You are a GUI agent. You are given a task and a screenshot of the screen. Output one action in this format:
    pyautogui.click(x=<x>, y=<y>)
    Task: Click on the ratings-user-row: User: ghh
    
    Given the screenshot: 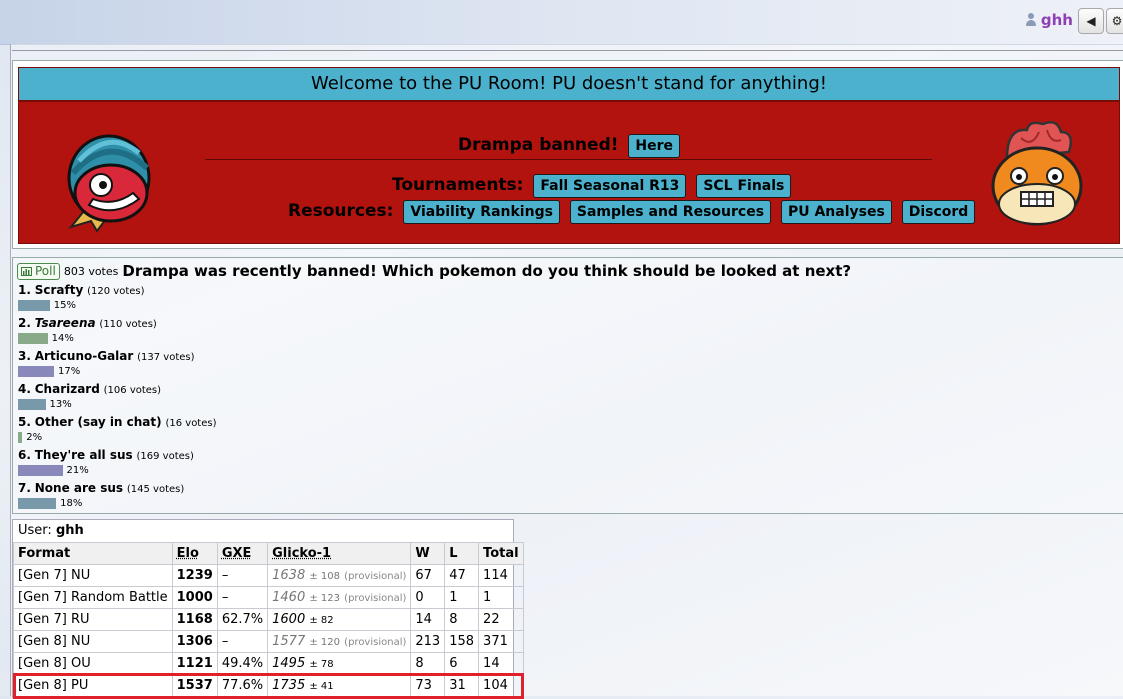 What is the action you would take?
    pyautogui.click(x=263, y=531)
    